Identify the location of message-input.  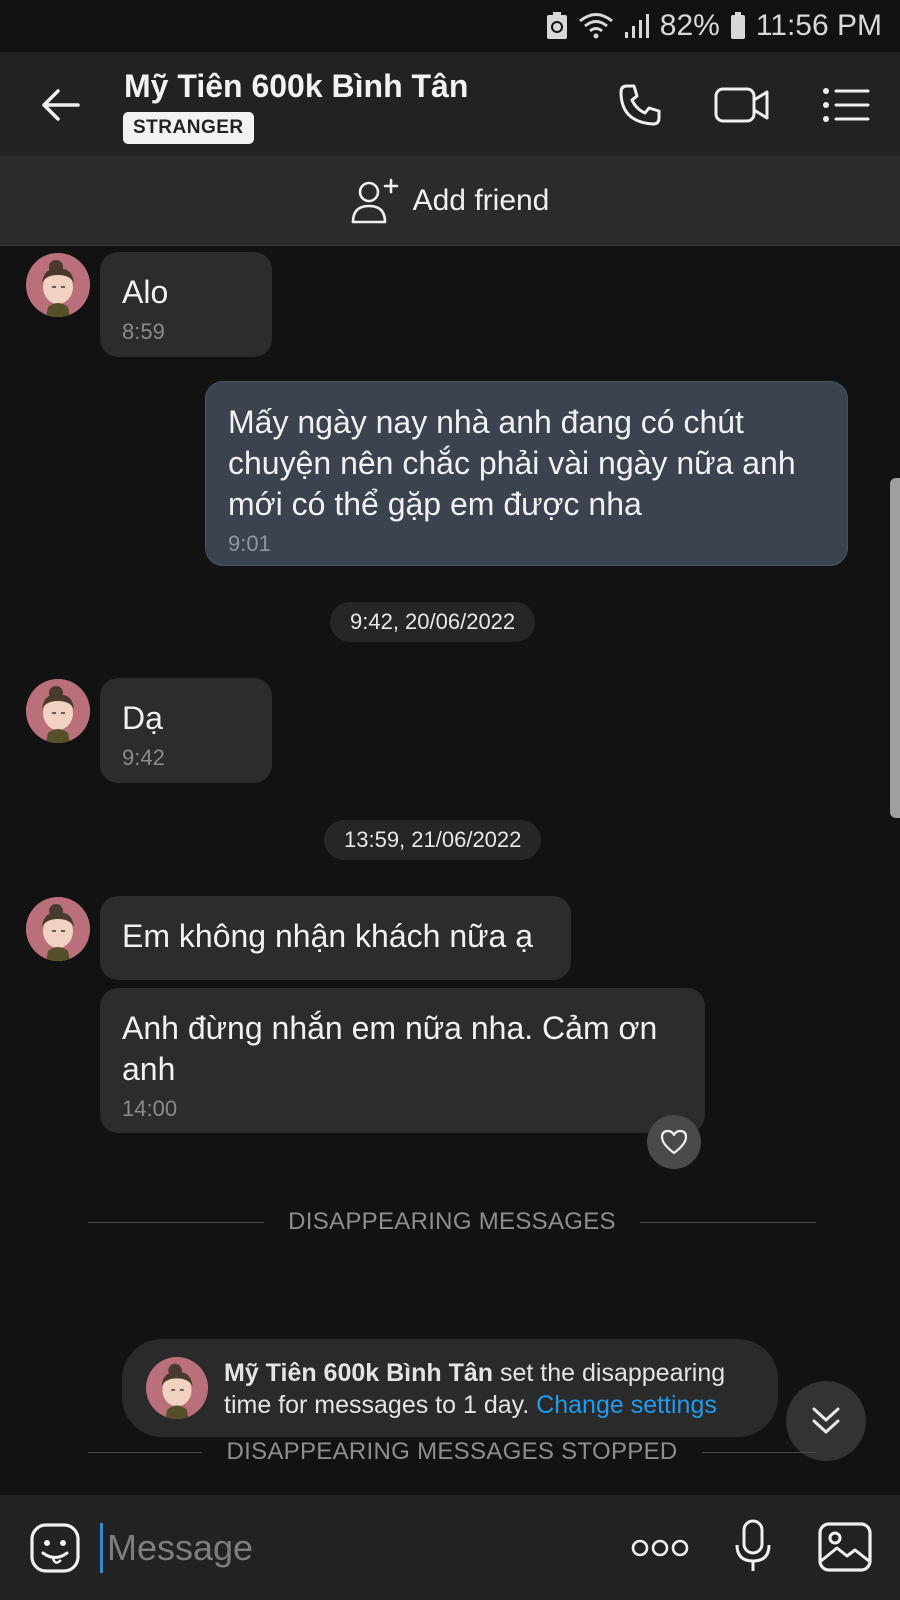
(350, 1548).